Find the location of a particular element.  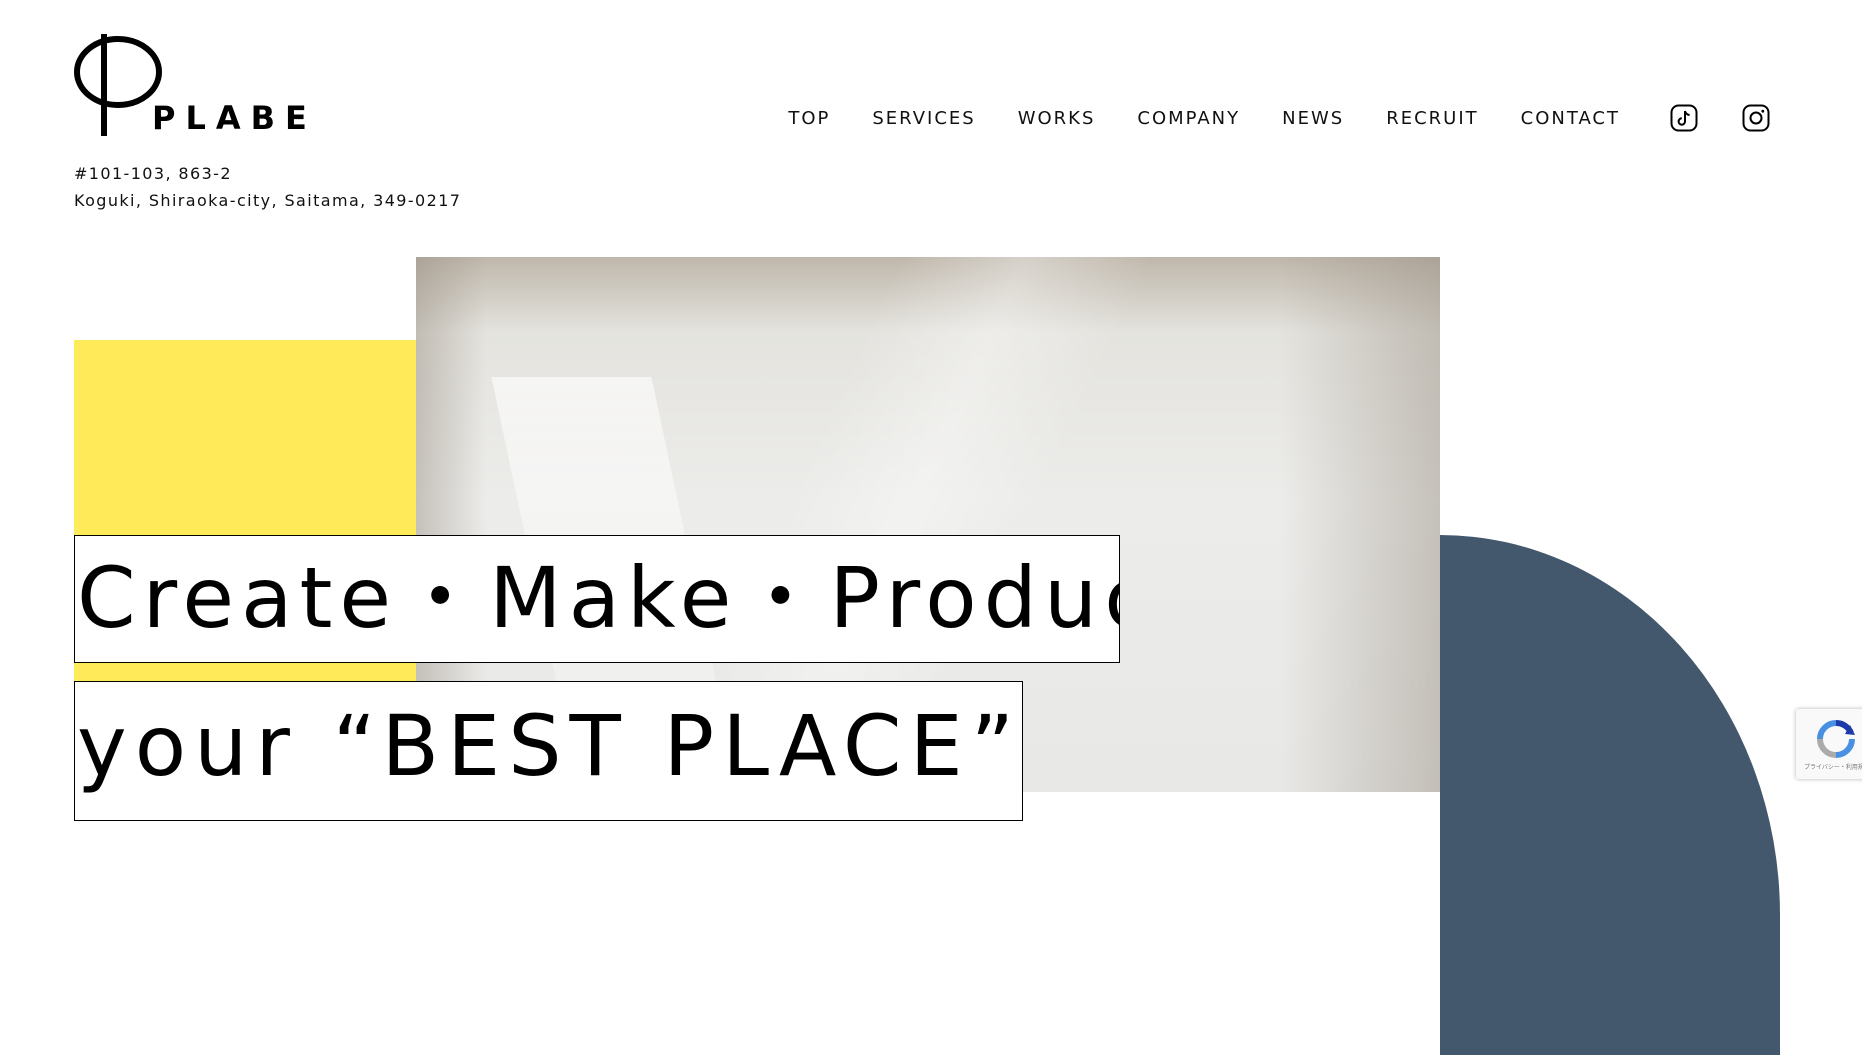

recaptcha-terms-link: プライバシー・利用規約 is located at coordinates (1833, 766).